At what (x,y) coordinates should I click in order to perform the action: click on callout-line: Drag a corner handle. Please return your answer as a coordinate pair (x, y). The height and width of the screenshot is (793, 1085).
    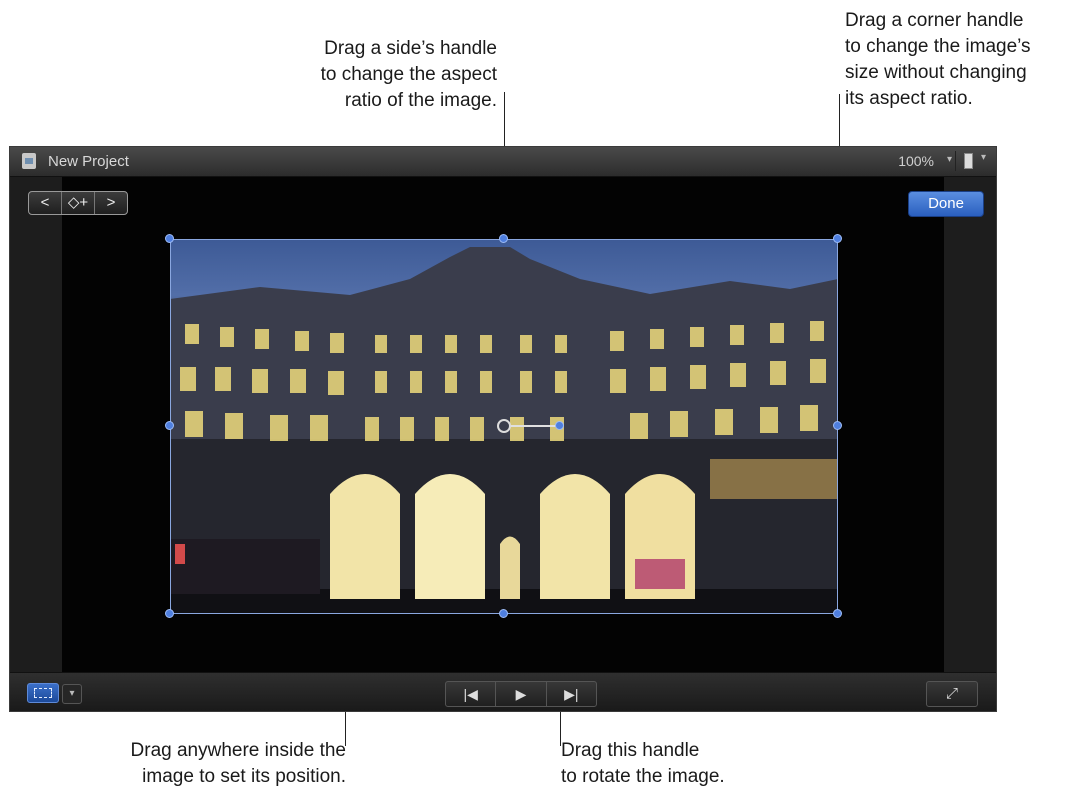
    Looking at the image, I should click on (934, 20).